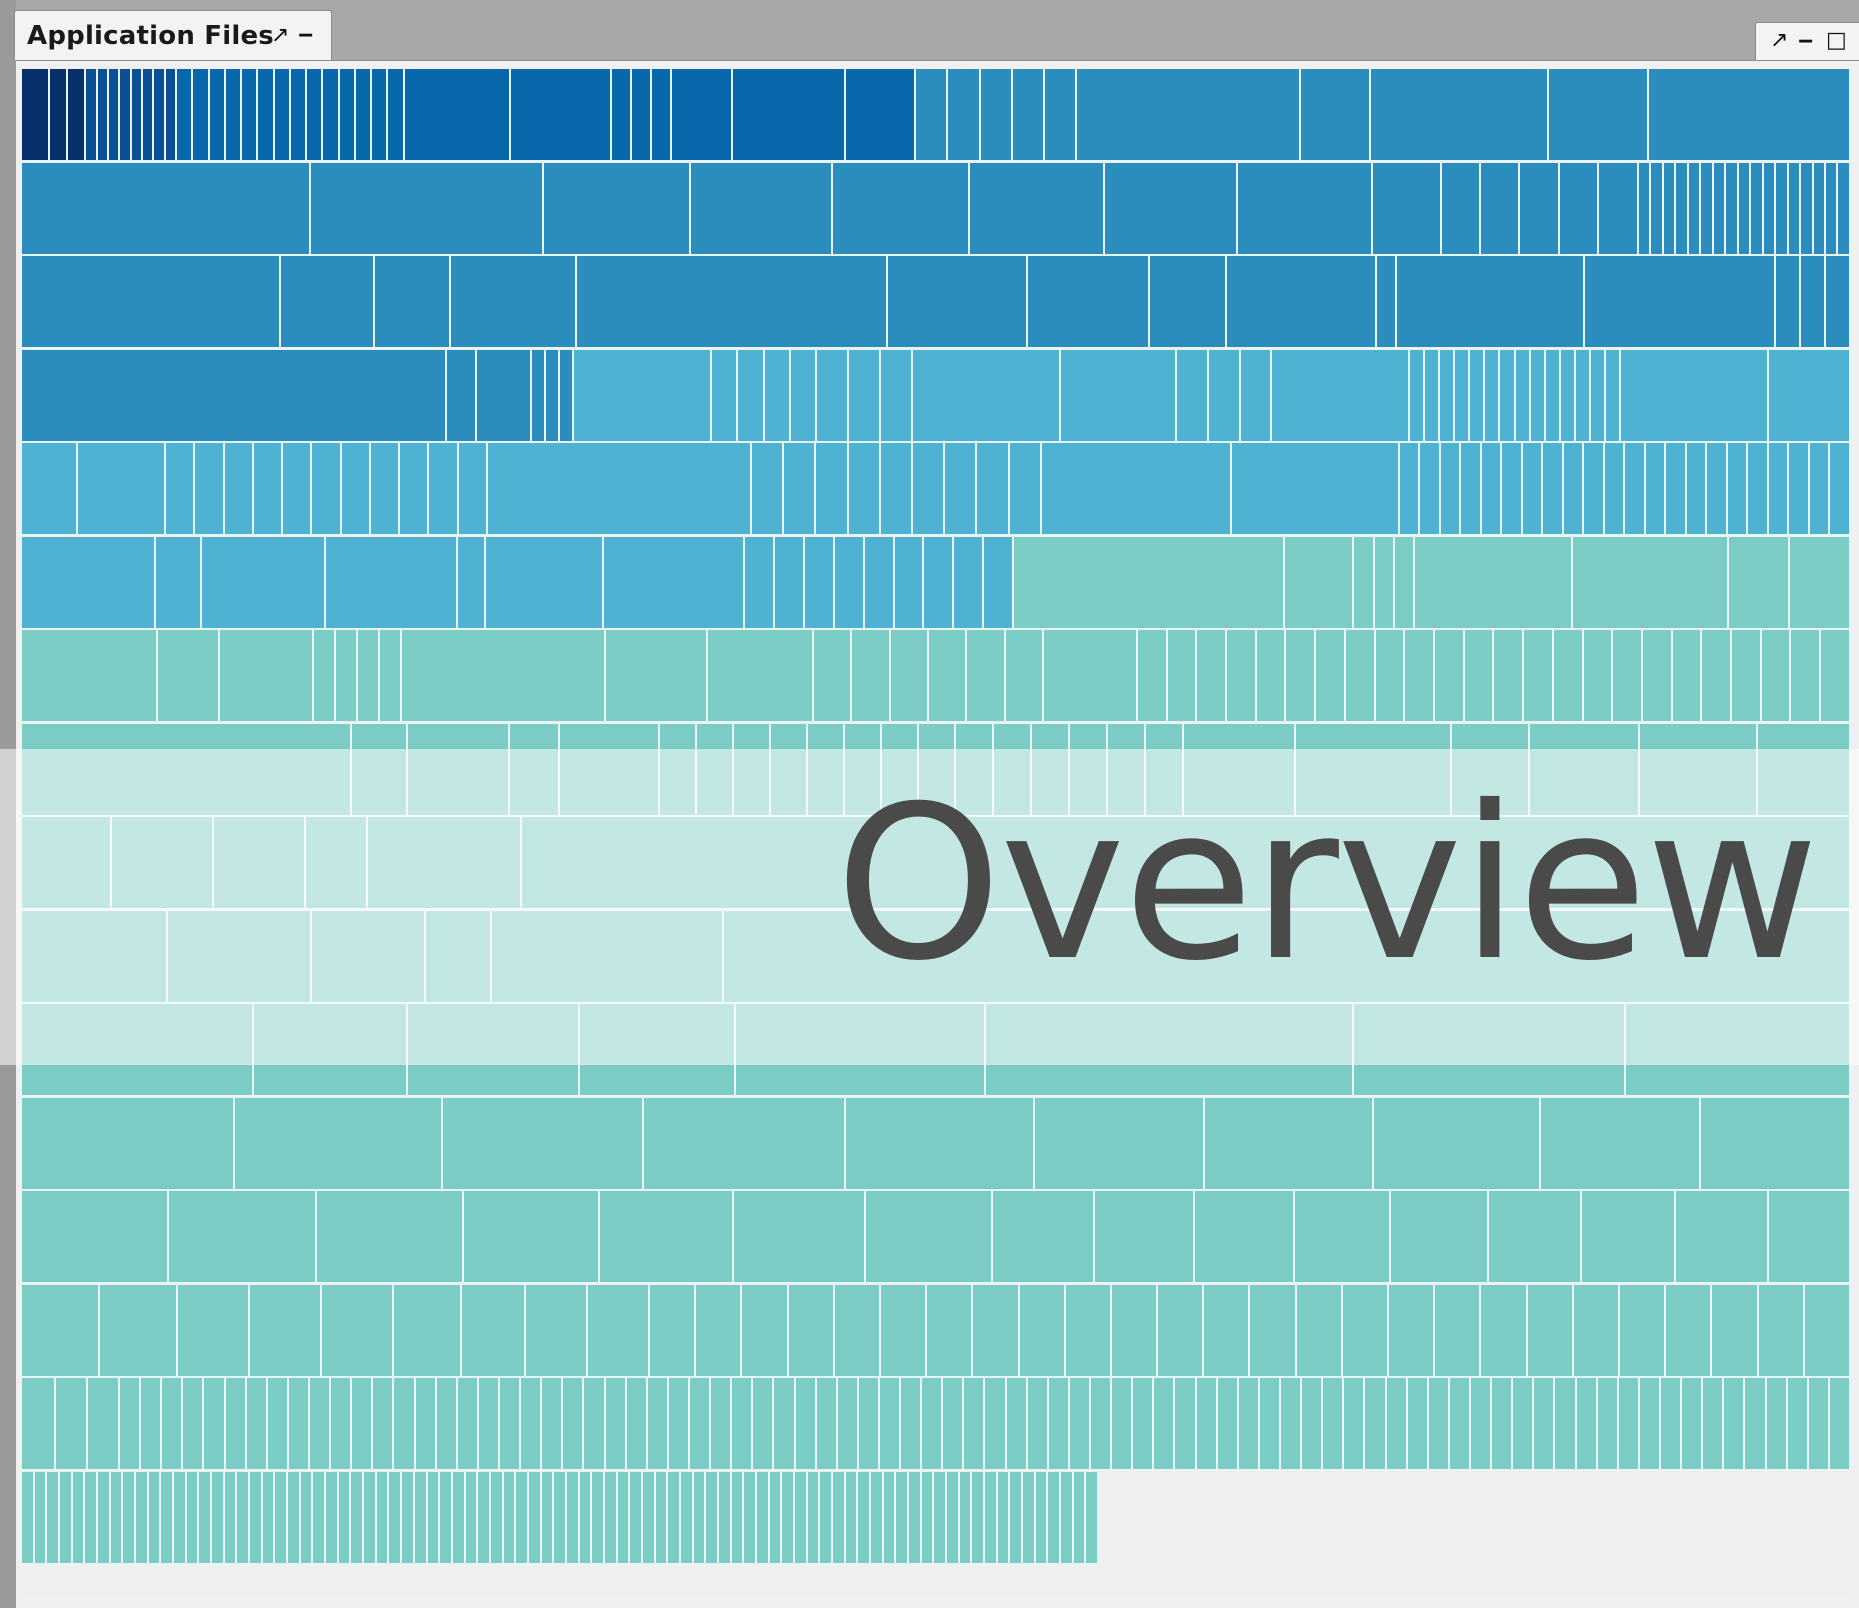 The height and width of the screenshot is (1608, 1859). What do you see at coordinates (1805, 41) in the screenshot?
I see `minimize-icon: ‒` at bounding box center [1805, 41].